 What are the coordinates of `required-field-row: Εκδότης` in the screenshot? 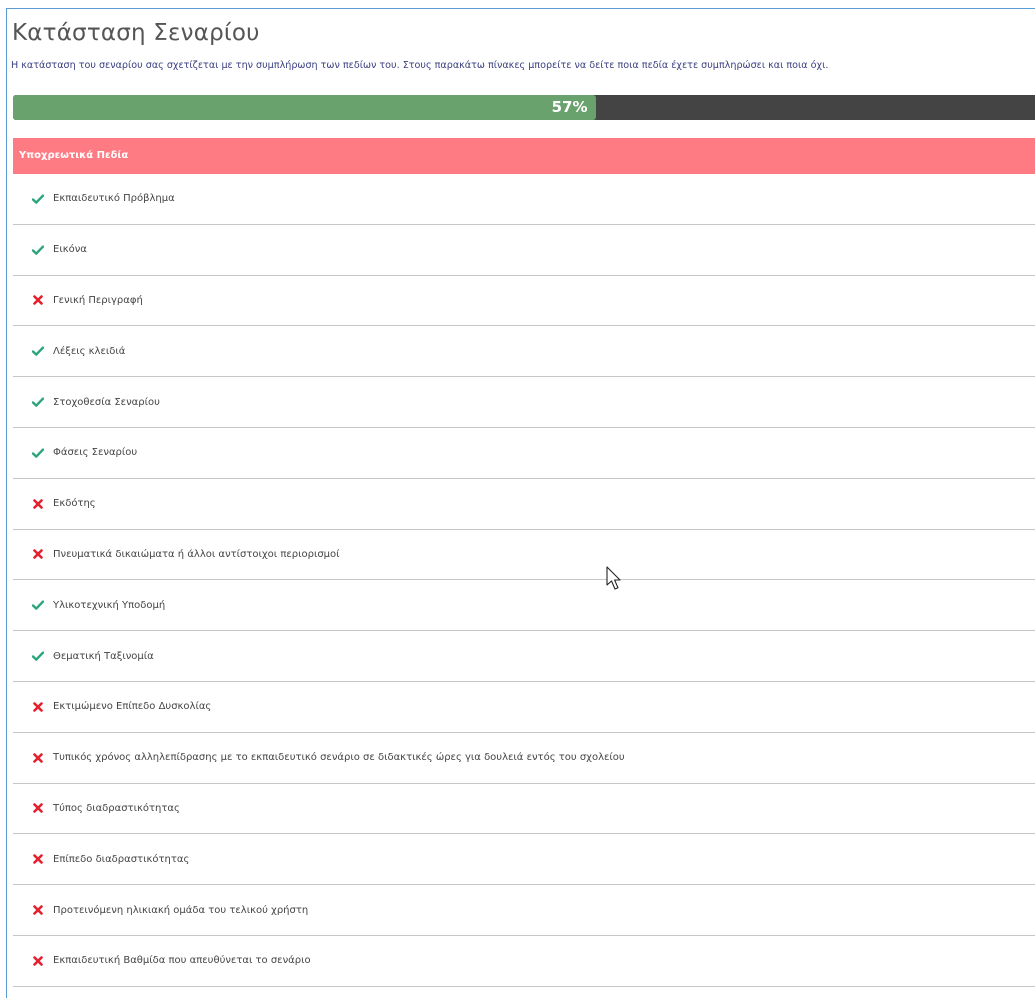 It's located at (524, 504).